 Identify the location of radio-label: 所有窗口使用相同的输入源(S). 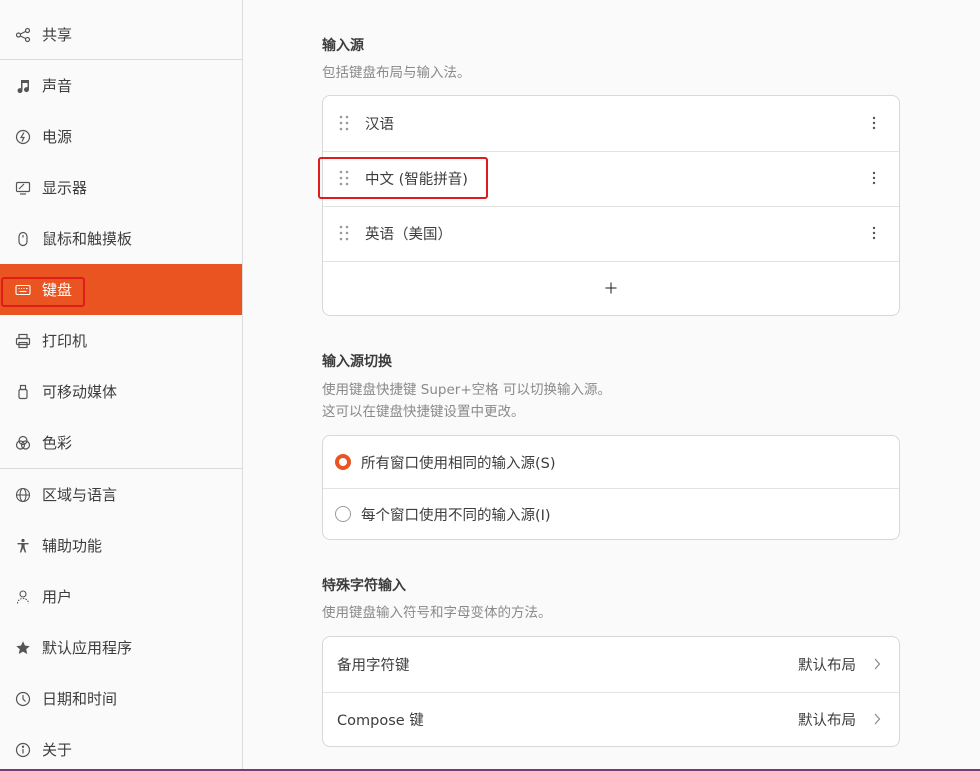
(458, 463).